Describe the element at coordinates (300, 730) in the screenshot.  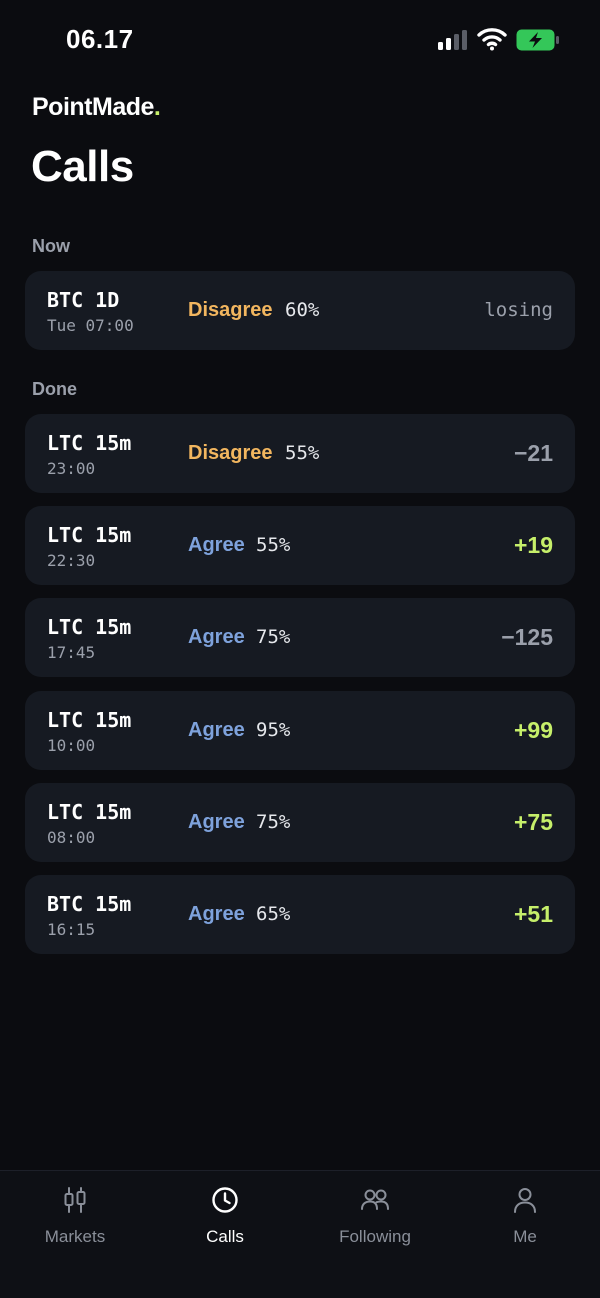
I see `call-card: LTC 15m 10:00 Agree 95% +99` at that location.